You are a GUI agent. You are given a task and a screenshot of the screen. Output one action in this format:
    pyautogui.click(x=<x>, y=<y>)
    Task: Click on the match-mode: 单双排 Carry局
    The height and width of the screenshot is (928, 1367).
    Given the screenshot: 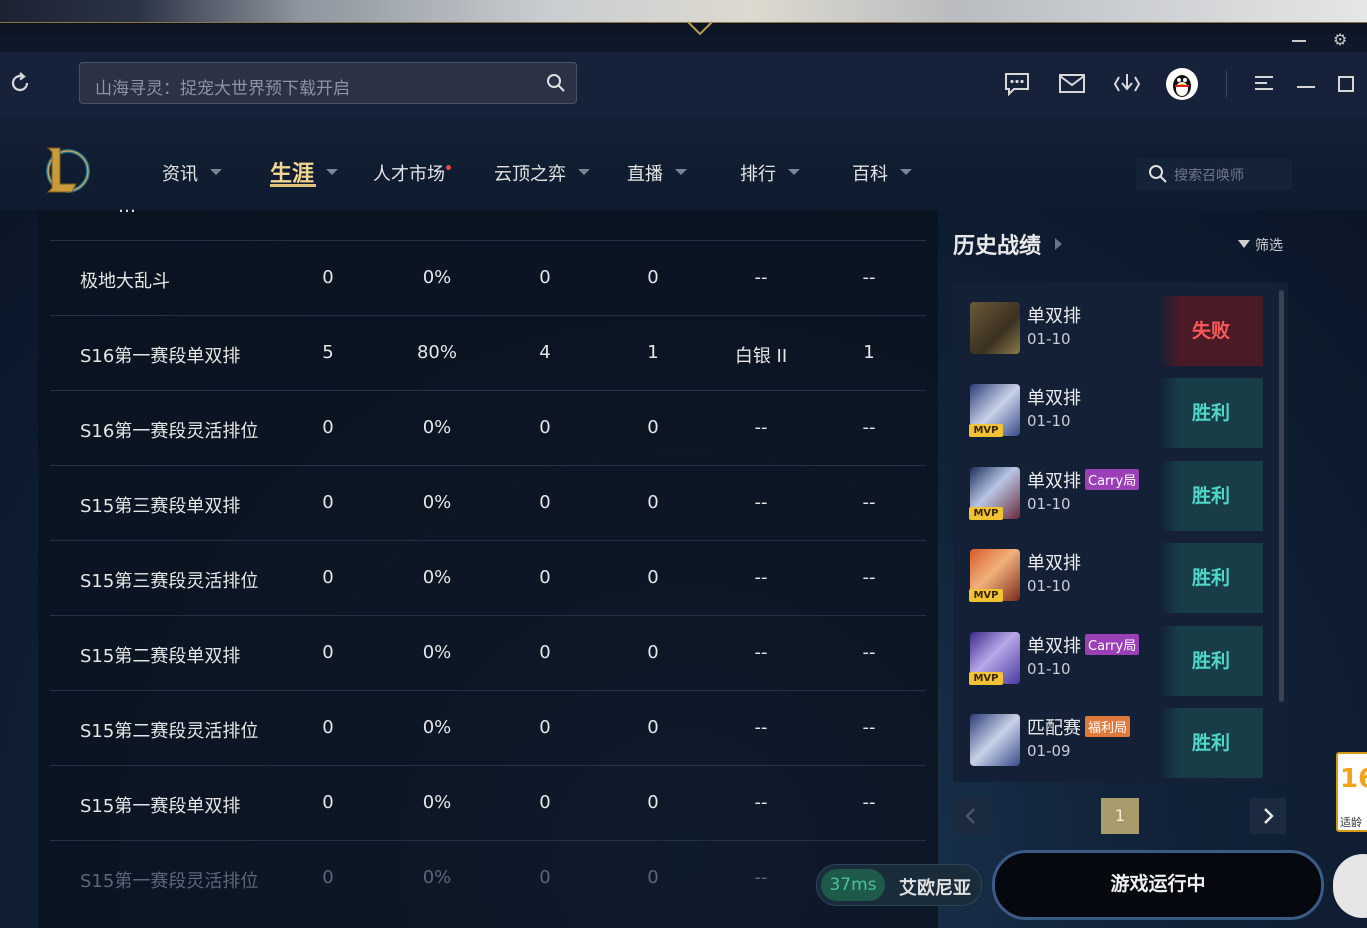 What is the action you would take?
    pyautogui.click(x=1083, y=480)
    